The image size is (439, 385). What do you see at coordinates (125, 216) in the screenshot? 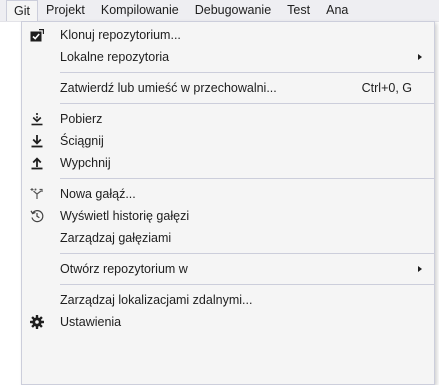
I see `menu-item-label: Wyświetl historię gałęzi` at bounding box center [125, 216].